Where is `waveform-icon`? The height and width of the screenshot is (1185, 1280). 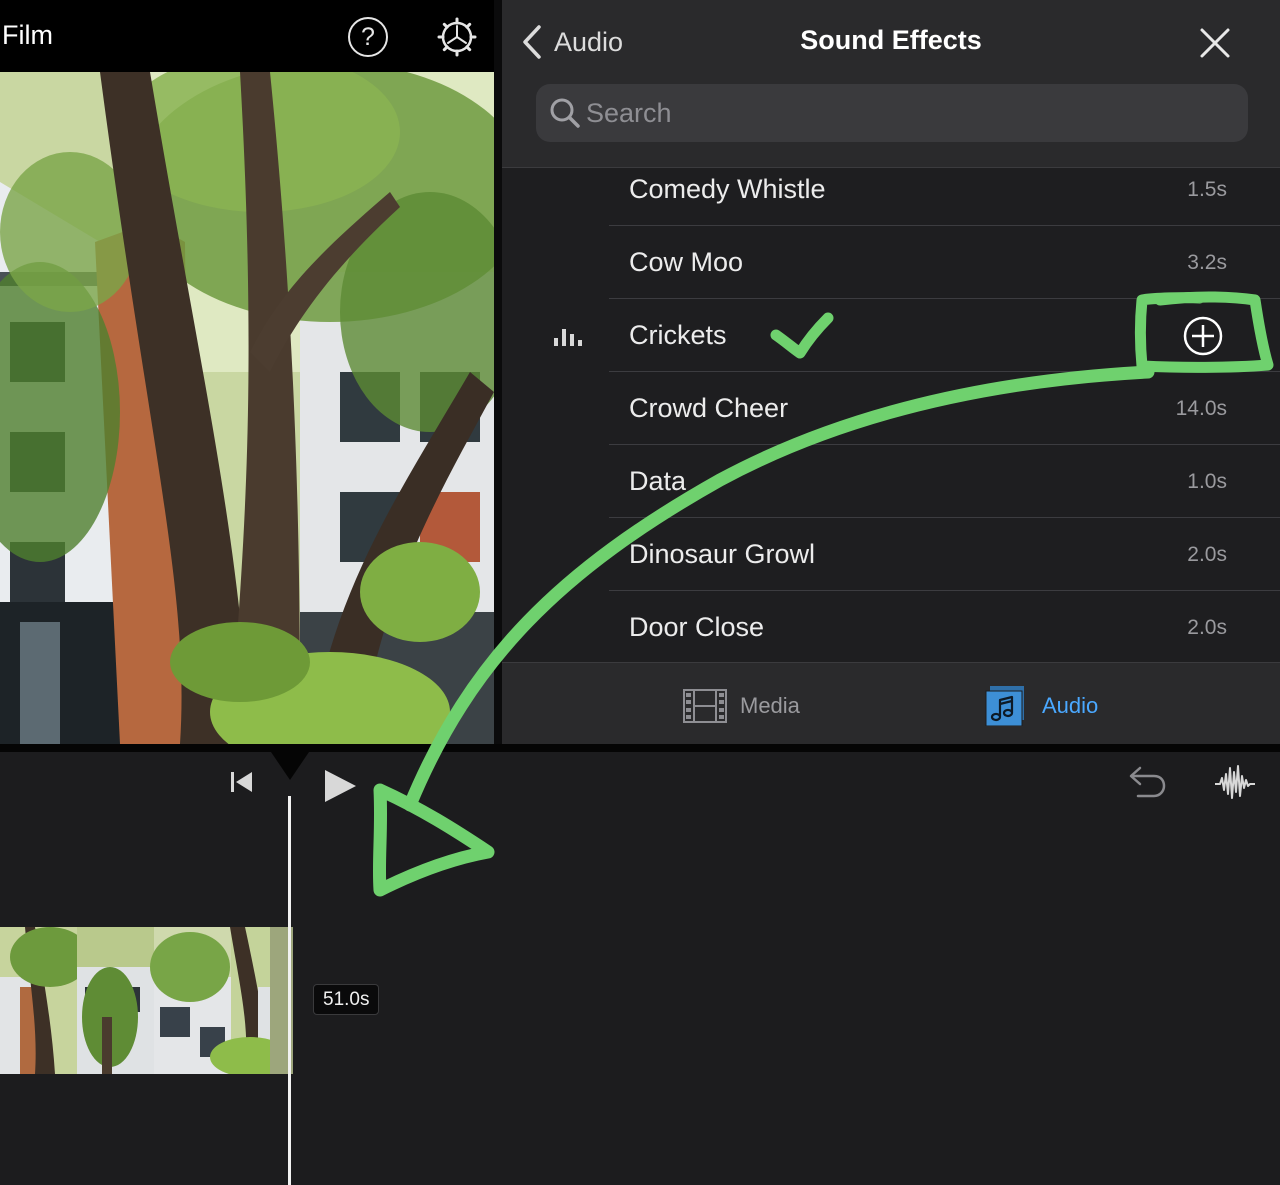
waveform-icon is located at coordinates (1235, 782).